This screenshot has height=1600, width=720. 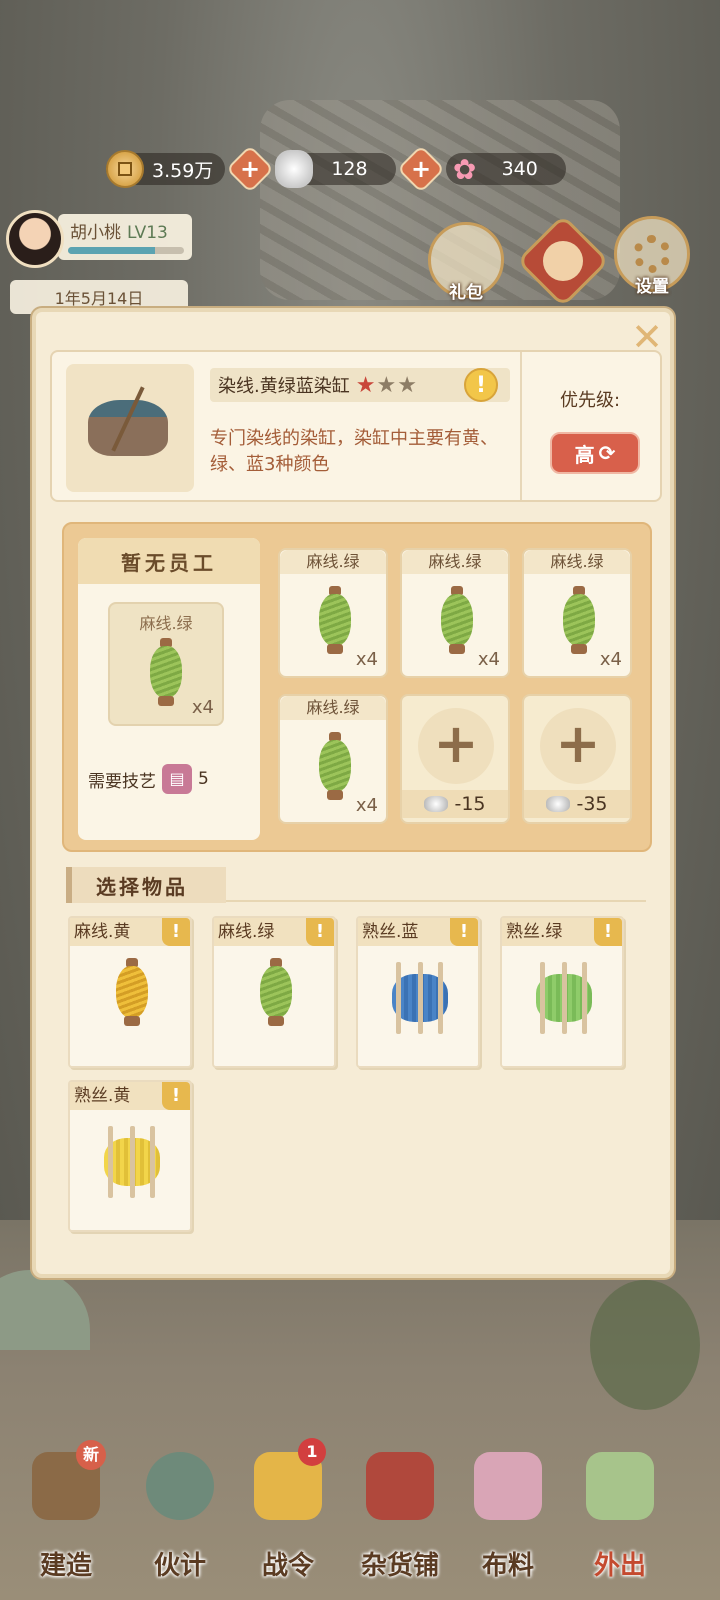 What do you see at coordinates (284, 386) in the screenshot?
I see `building-title: 染线.黄绿蓝染缸` at bounding box center [284, 386].